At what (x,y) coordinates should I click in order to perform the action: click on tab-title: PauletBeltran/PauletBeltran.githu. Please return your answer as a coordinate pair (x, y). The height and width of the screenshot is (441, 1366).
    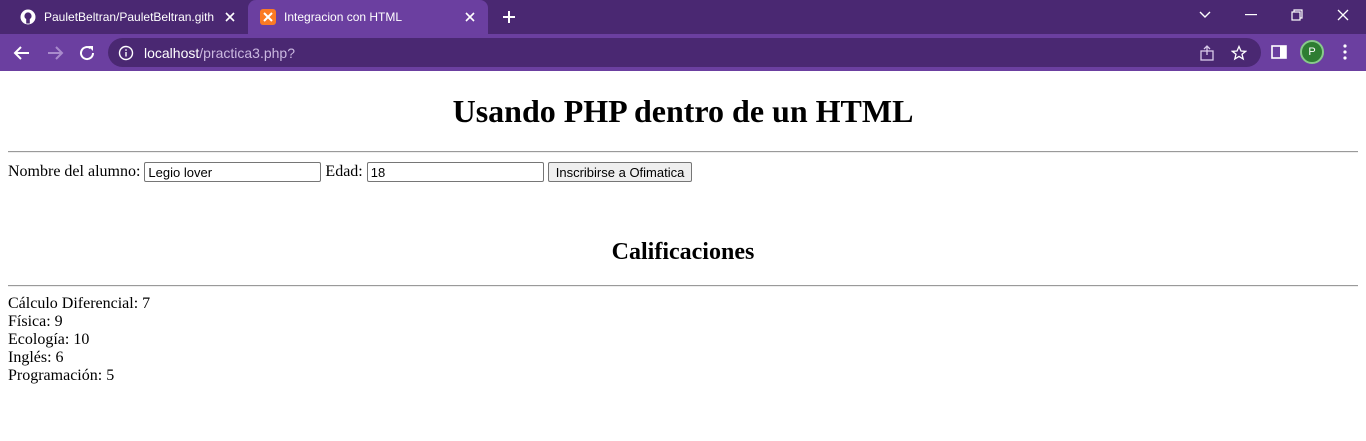
    Looking at the image, I should click on (129, 17).